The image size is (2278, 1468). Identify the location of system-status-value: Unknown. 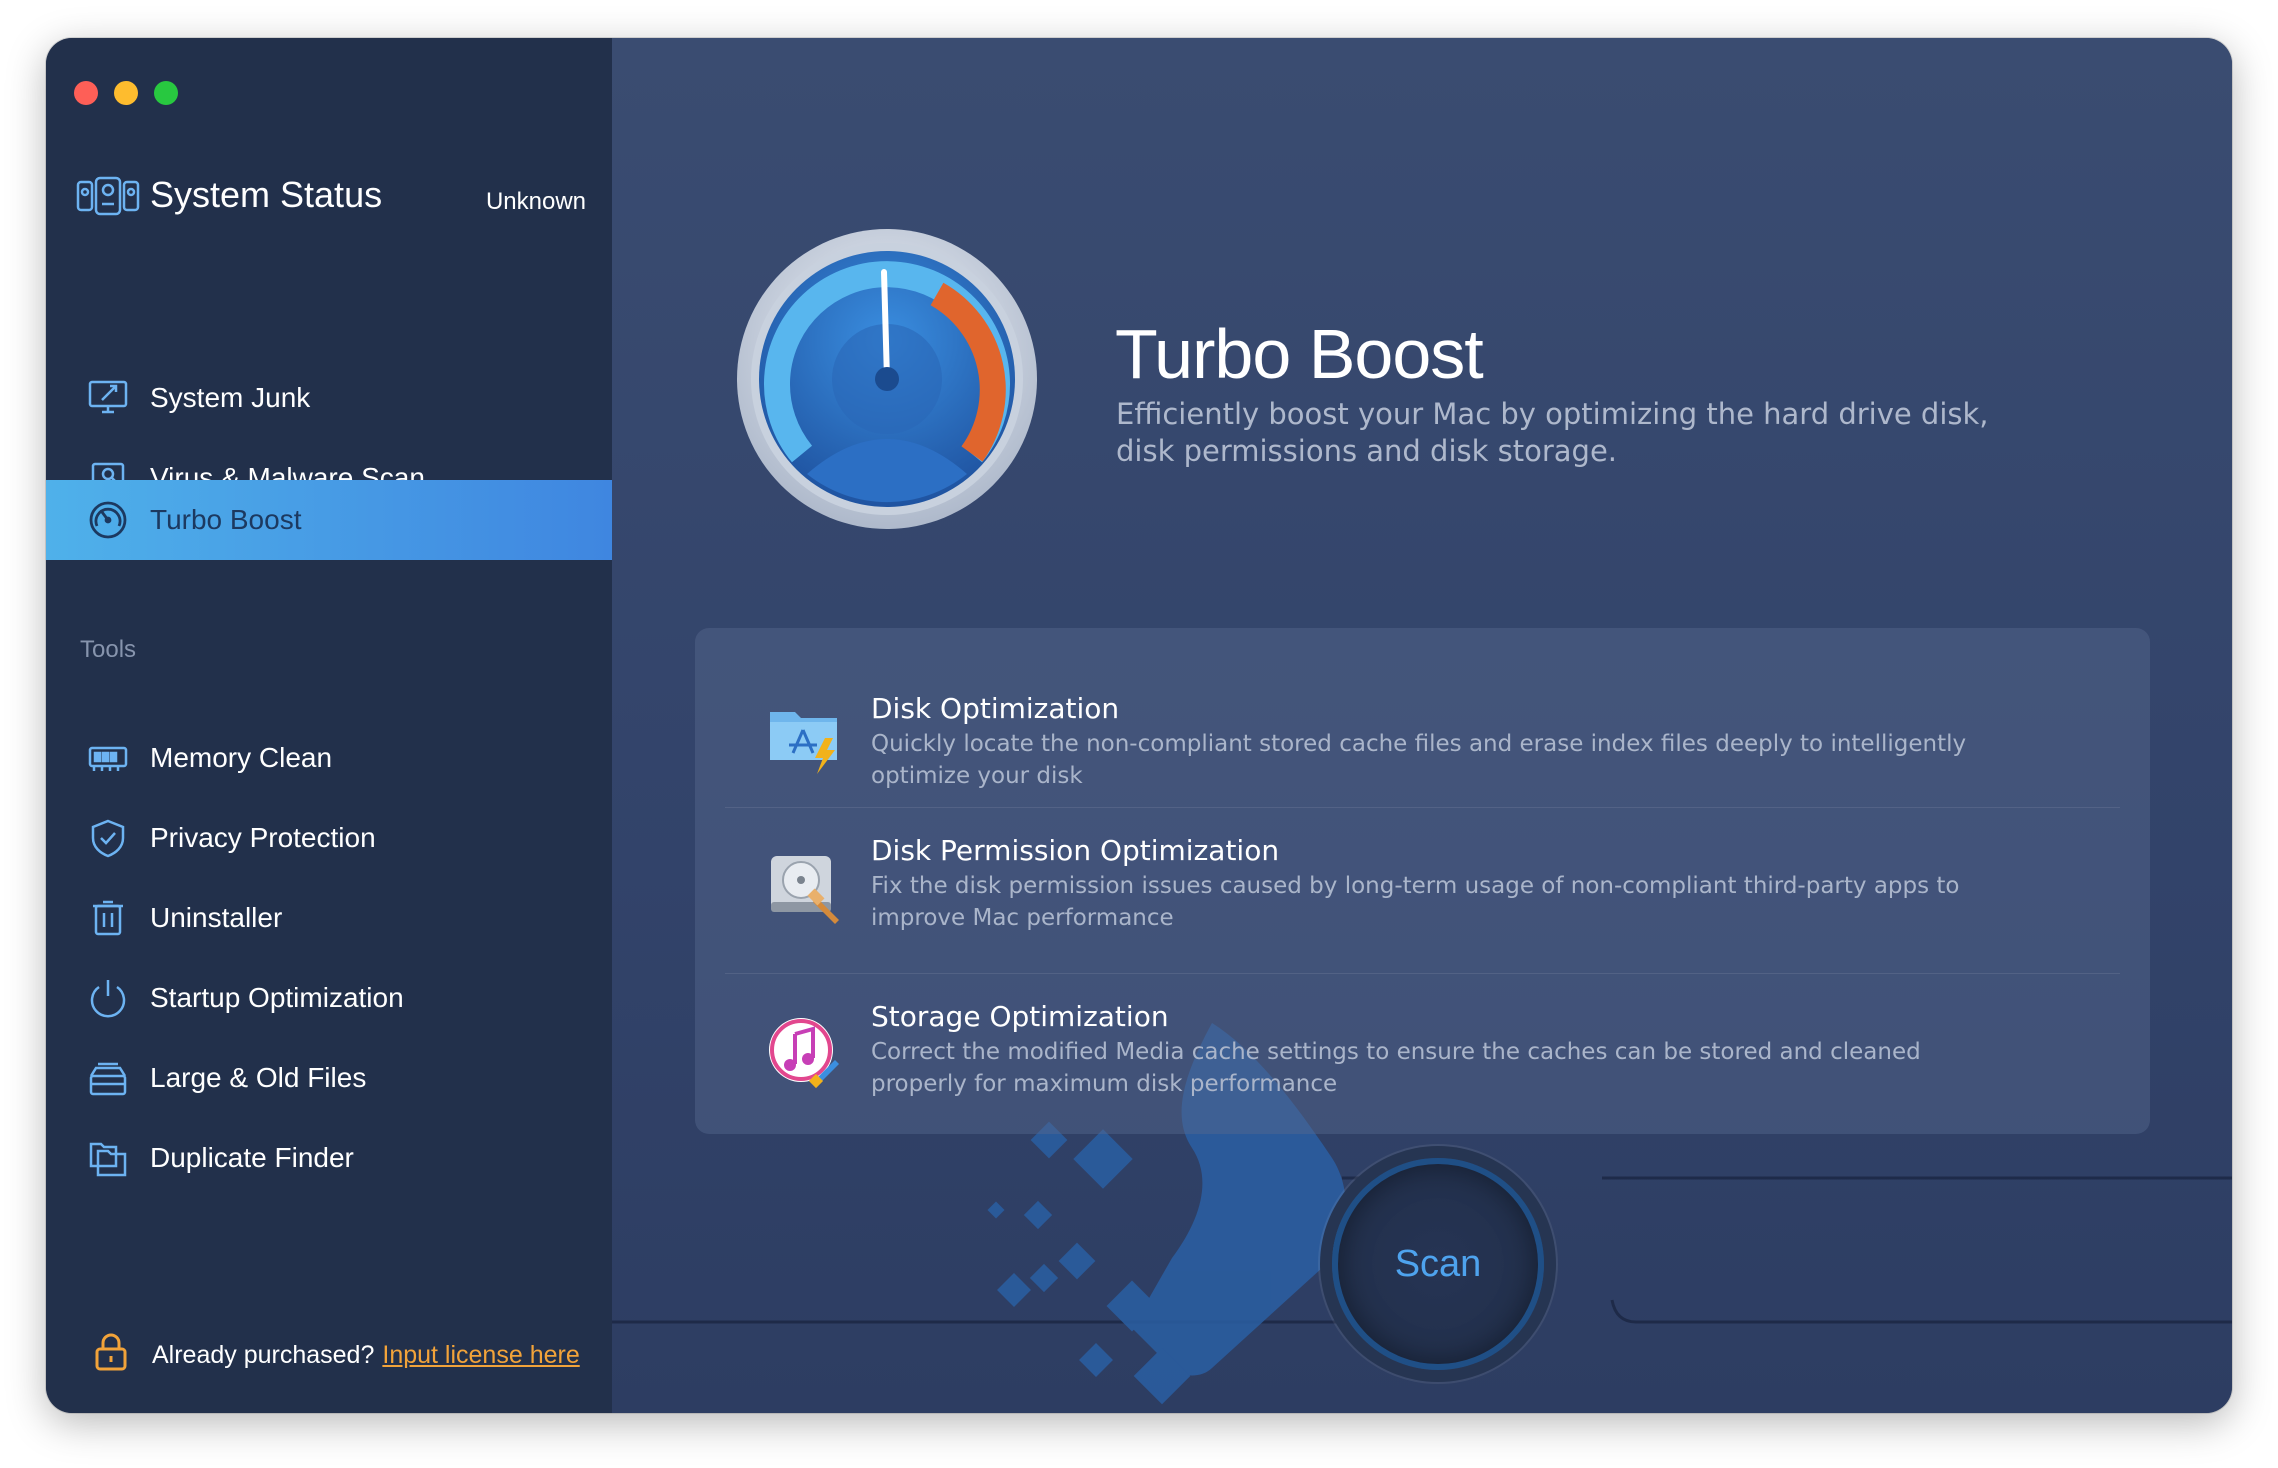
(535, 201).